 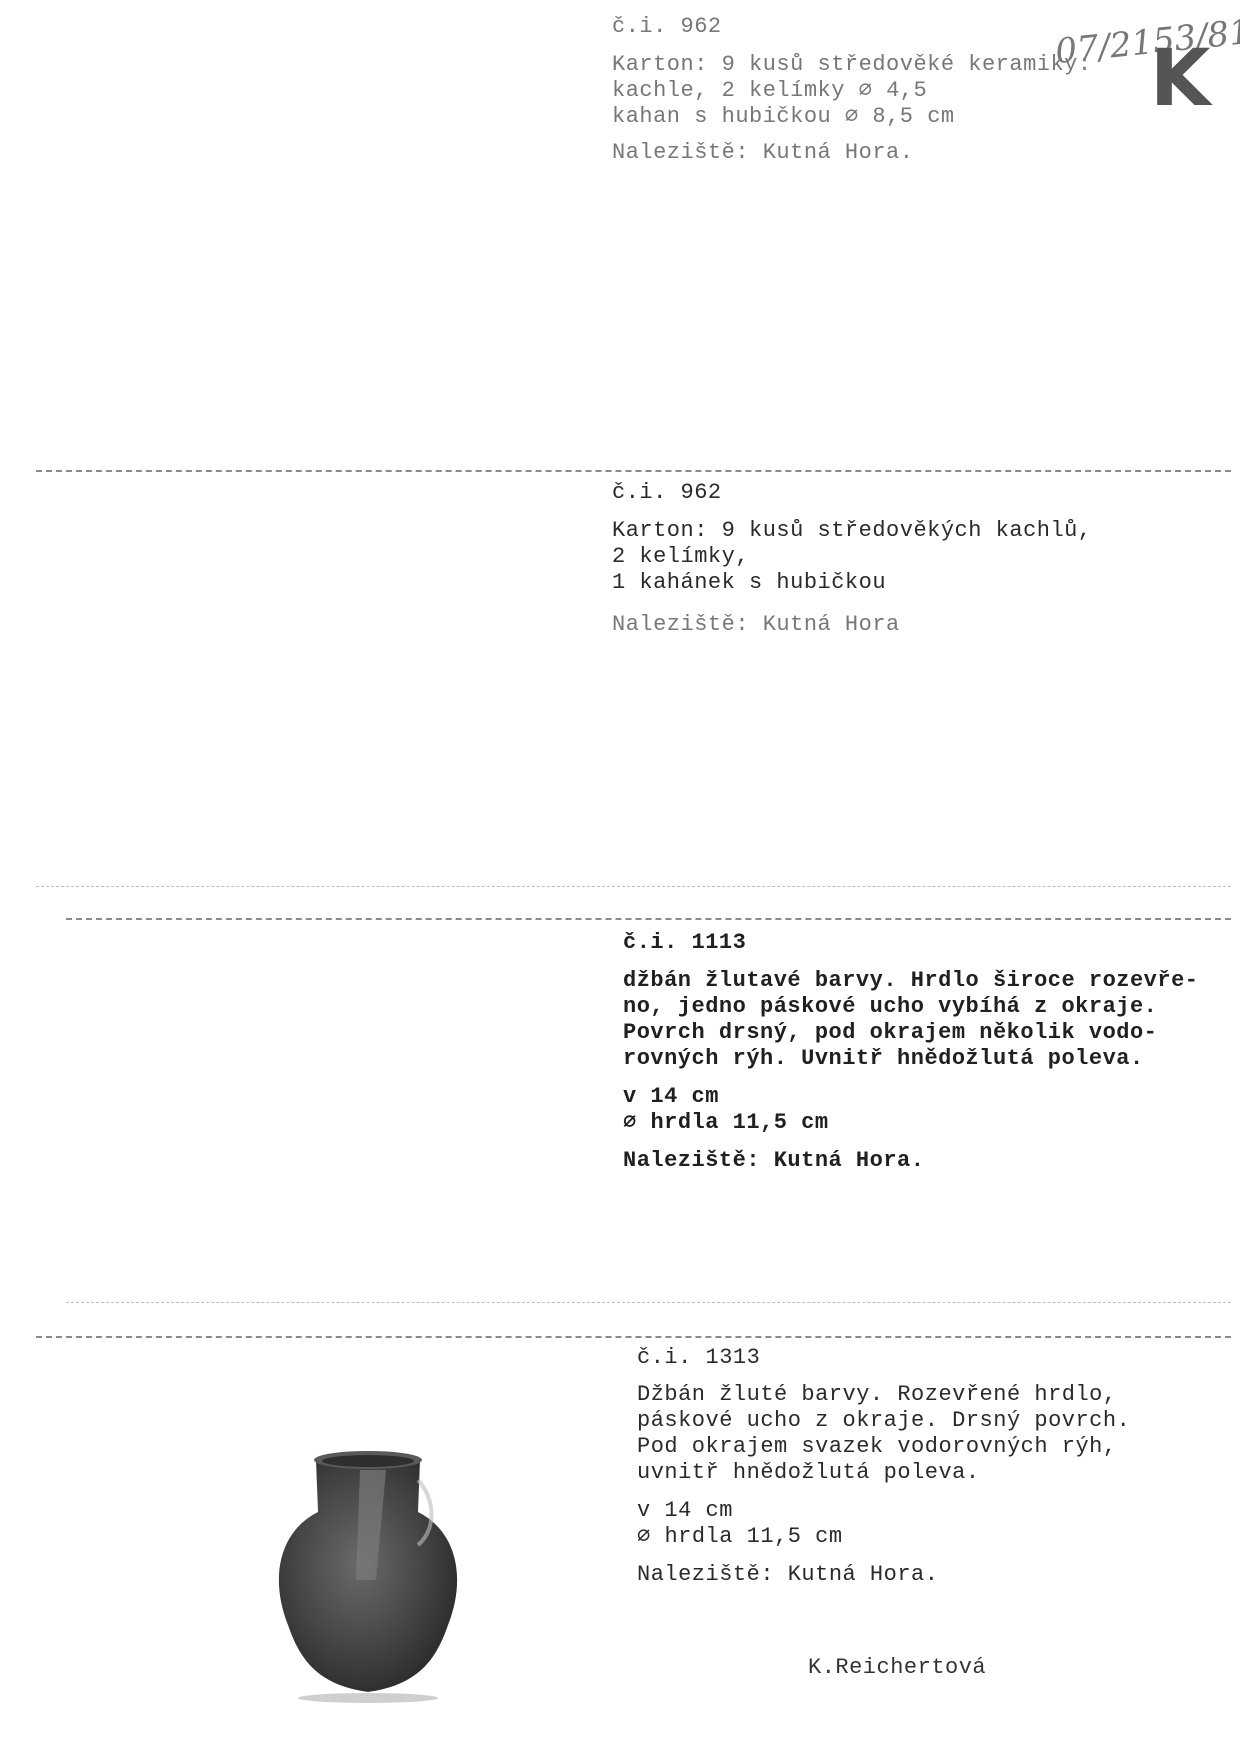 What do you see at coordinates (667, 26) in the screenshot?
I see `card-1-id: č.i. 962` at bounding box center [667, 26].